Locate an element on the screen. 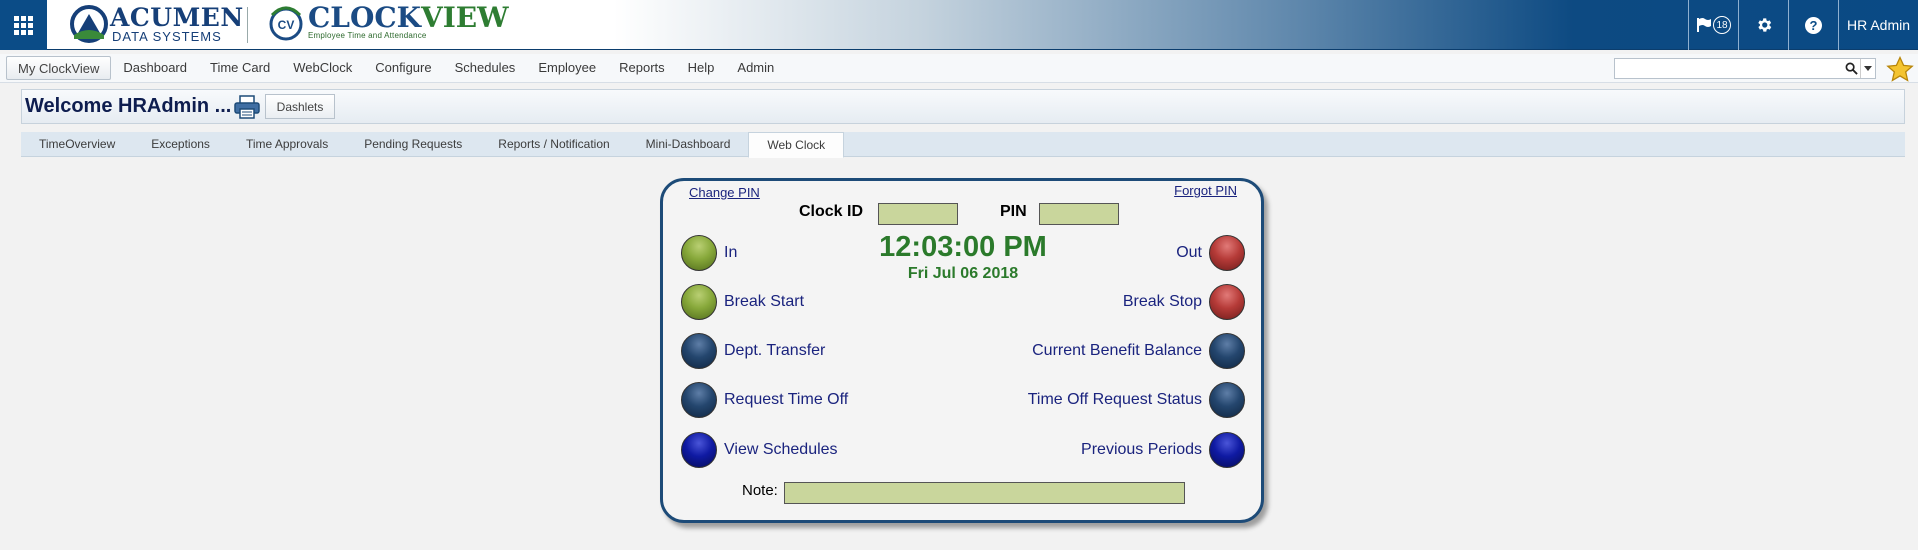 The width and height of the screenshot is (1918, 550). menu-item-help: Help is located at coordinates (701, 68).